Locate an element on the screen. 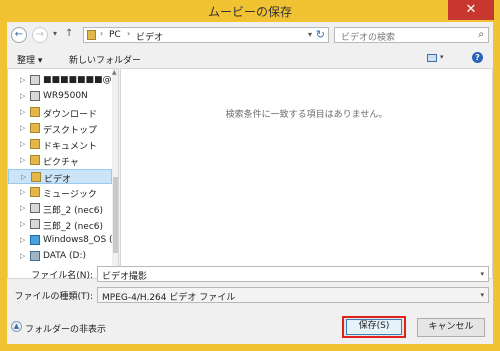  new-folder-button: 新しいフォルダー is located at coordinates (105, 59).